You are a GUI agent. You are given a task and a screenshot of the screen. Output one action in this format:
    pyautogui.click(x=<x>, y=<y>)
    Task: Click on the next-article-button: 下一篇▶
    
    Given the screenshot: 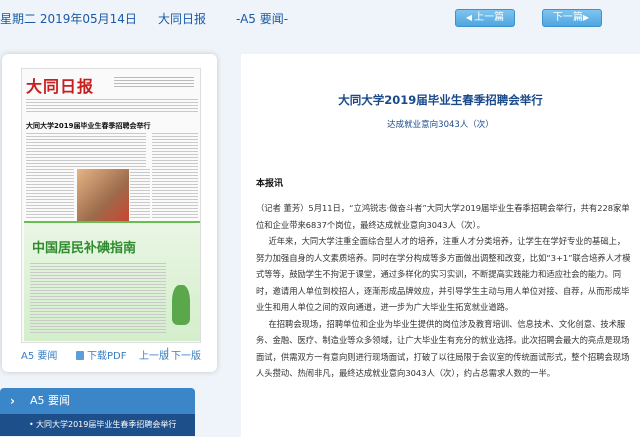 What is the action you would take?
    pyautogui.click(x=572, y=18)
    